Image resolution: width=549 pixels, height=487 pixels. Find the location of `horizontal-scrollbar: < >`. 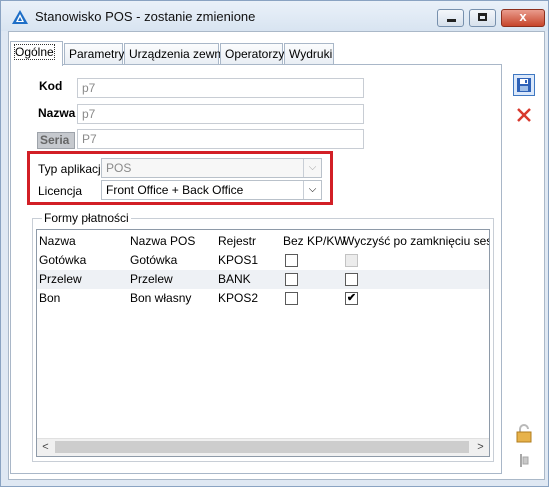

horizontal-scrollbar: < > is located at coordinates (263, 447).